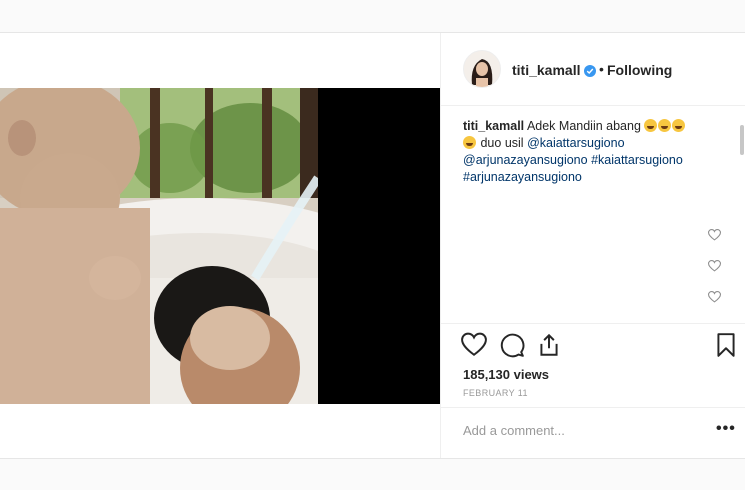  I want to click on bottom-background-band, so click(372, 474).